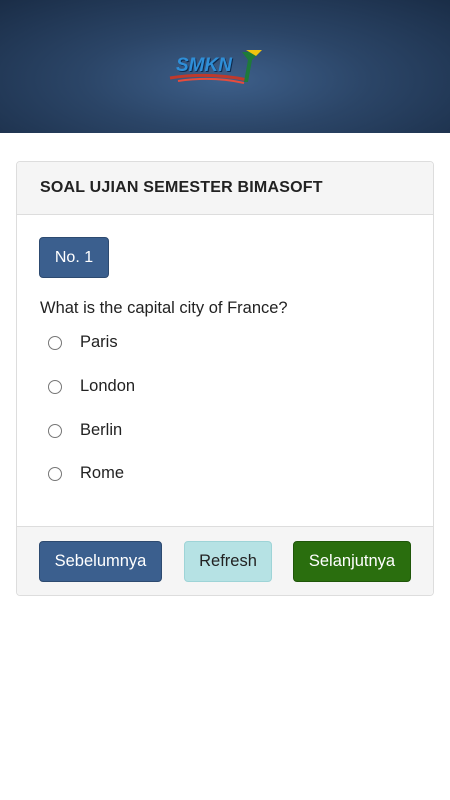 The image size is (450, 800). I want to click on option-label: London, so click(108, 386).